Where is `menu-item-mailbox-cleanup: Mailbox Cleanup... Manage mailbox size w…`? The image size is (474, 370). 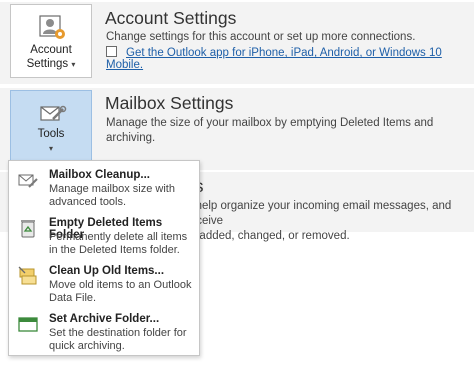
menu-item-mailbox-cleanup: Mailbox Cleanup... Manage mailbox size w… is located at coordinates (104, 189).